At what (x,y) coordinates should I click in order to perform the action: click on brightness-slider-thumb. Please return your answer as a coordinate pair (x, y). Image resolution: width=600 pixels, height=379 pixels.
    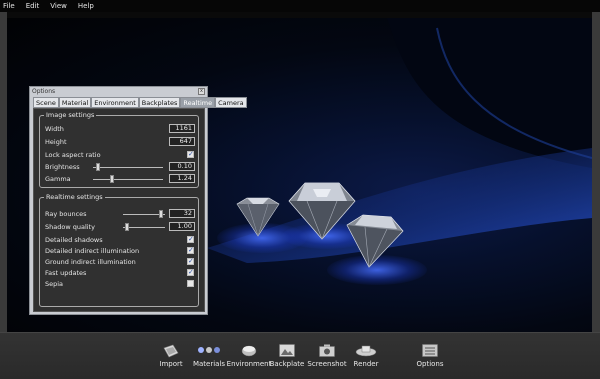
    Looking at the image, I should click on (98, 167).